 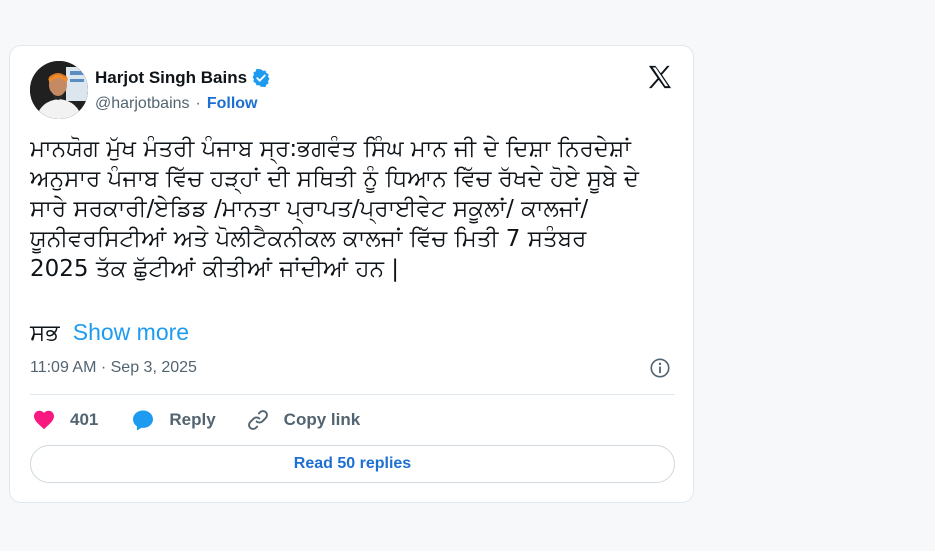 I want to click on copy-link-button: Copy link, so click(x=303, y=420).